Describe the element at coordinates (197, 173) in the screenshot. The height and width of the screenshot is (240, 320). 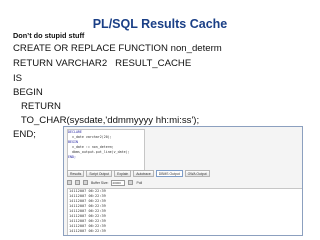
I see `tab-owa-output: OWA Output` at that location.